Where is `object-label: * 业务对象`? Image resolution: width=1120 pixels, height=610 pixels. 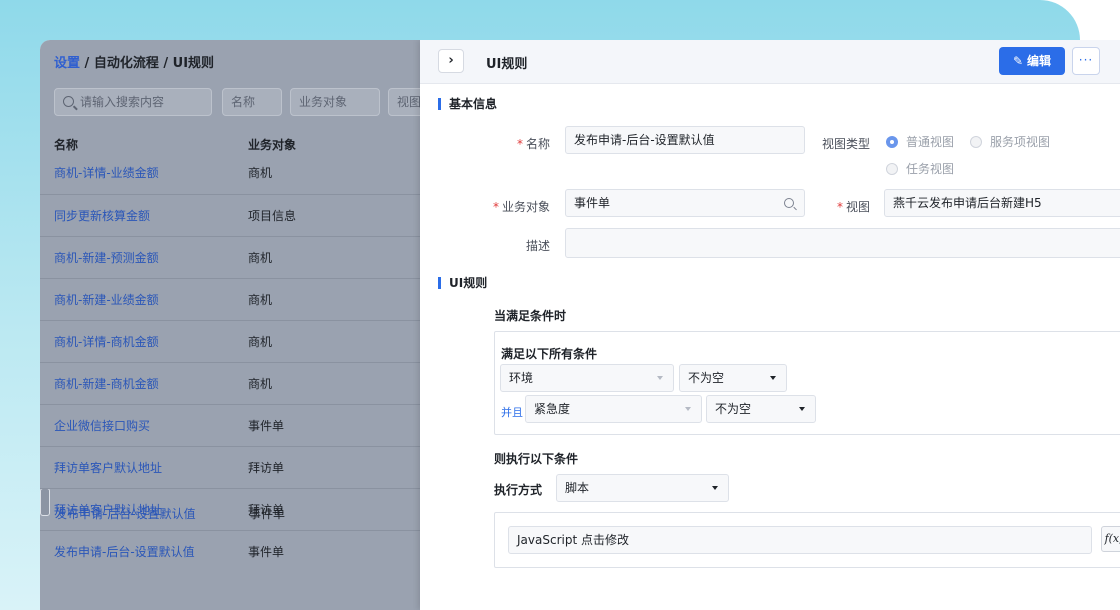 object-label: * 业务对象 is located at coordinates (515, 206).